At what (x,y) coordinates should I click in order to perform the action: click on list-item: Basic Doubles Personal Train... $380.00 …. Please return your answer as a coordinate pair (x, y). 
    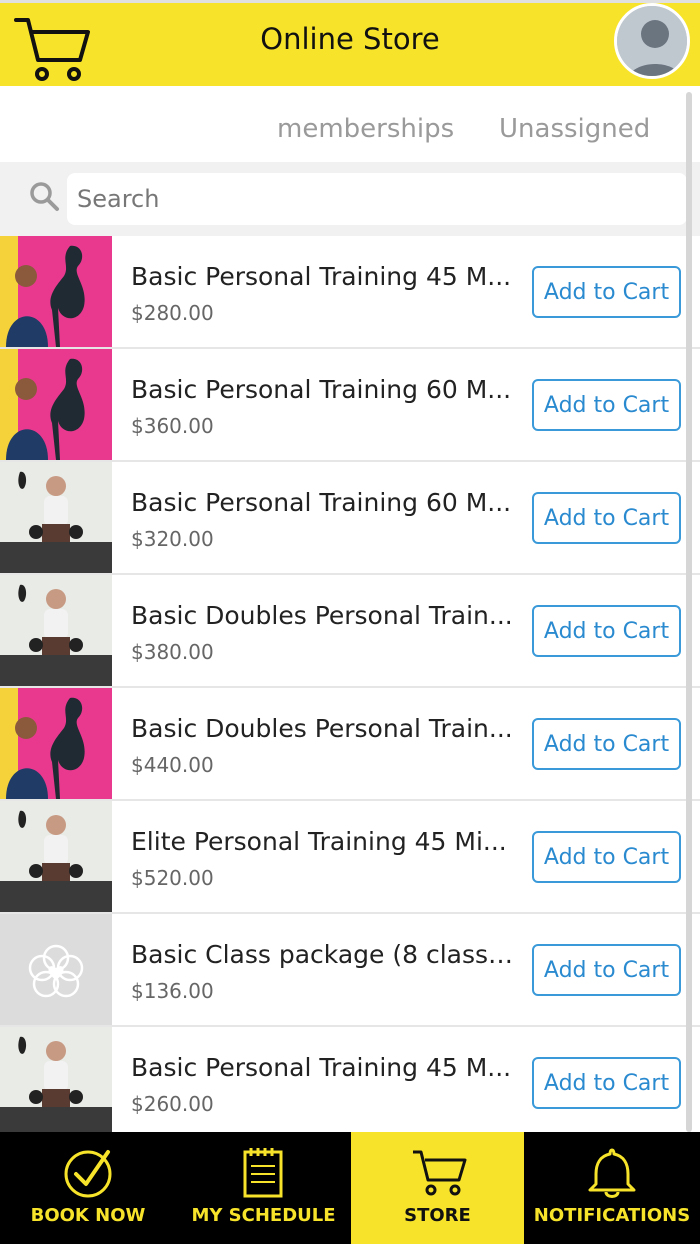
    Looking at the image, I should click on (350, 631).